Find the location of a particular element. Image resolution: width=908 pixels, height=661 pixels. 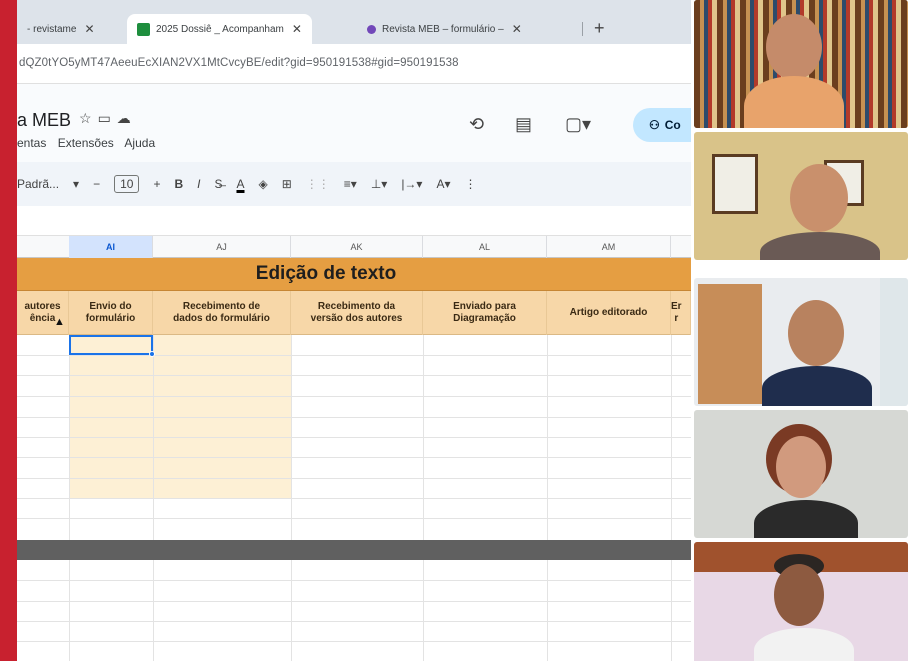

align-horizontal-icon: ≡▾ is located at coordinates (350, 184).